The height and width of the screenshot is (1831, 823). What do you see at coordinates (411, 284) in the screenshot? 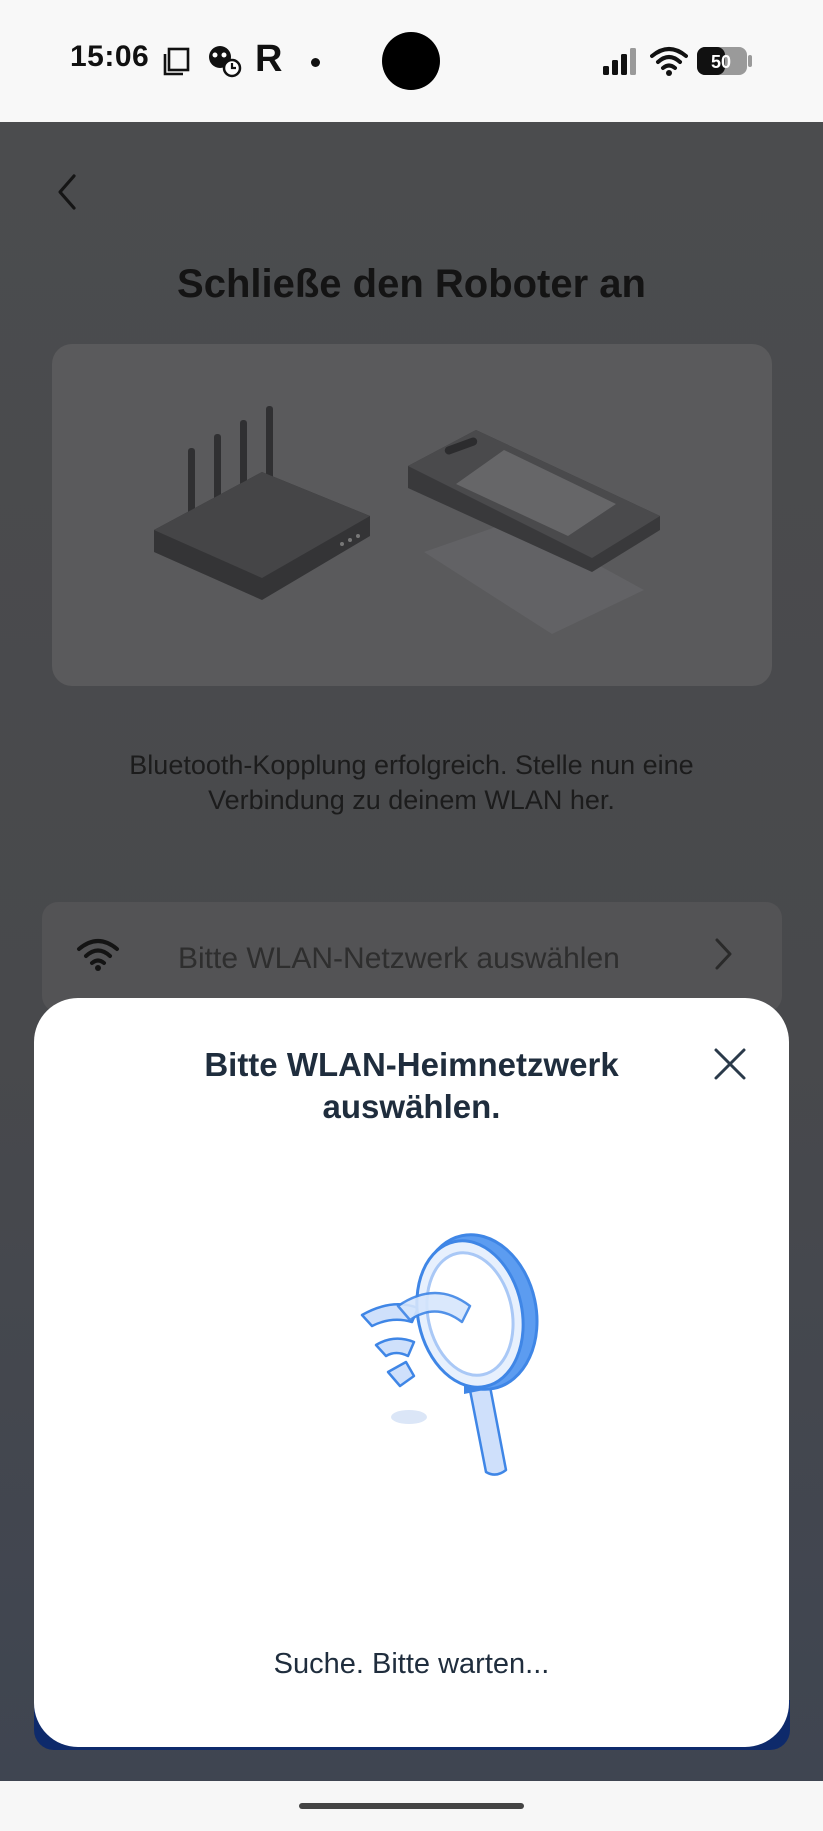
I see `page-title: Schließe den Roboter an` at bounding box center [411, 284].